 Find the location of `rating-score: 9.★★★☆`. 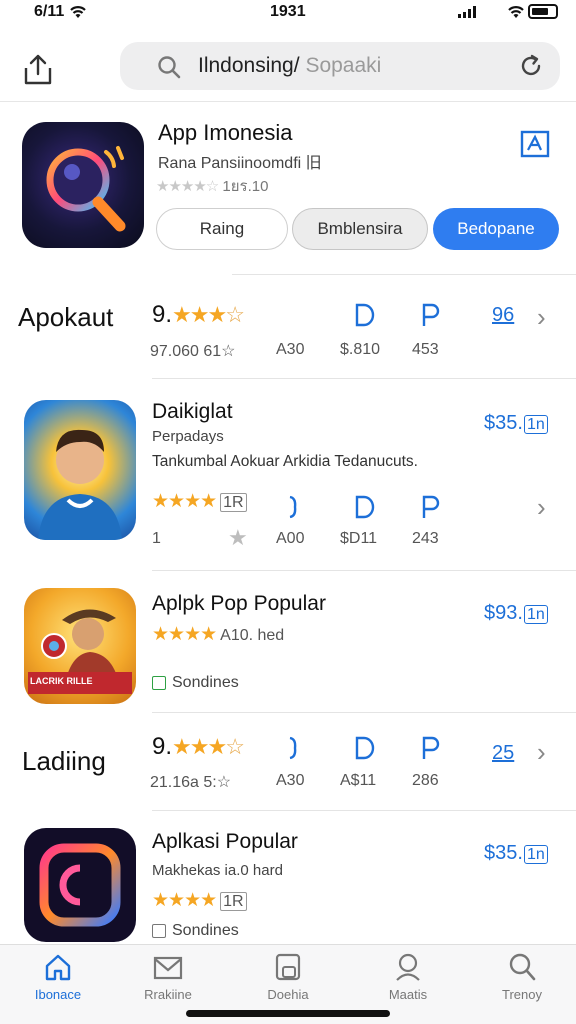

rating-score: 9.★★★☆ is located at coordinates (198, 747).